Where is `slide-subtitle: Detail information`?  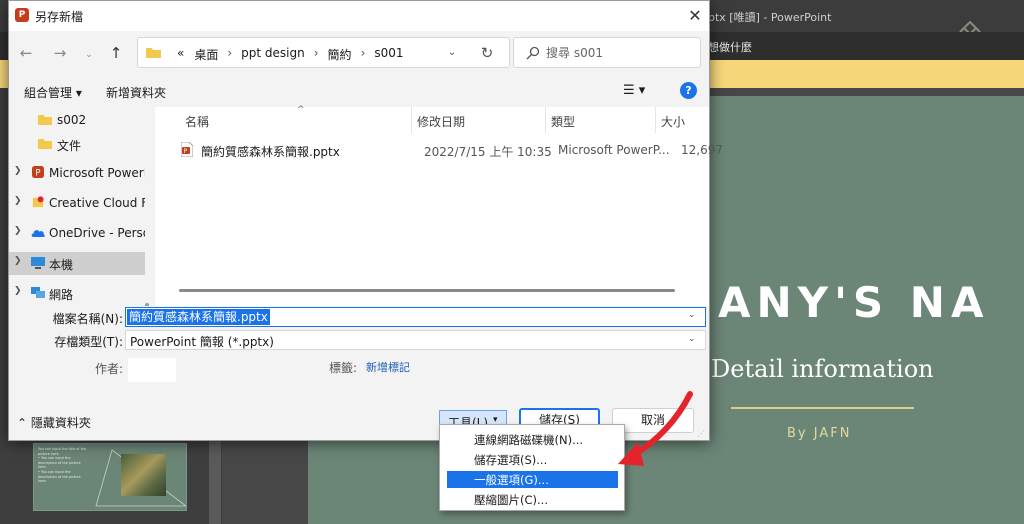 slide-subtitle: Detail information is located at coordinates (822, 369).